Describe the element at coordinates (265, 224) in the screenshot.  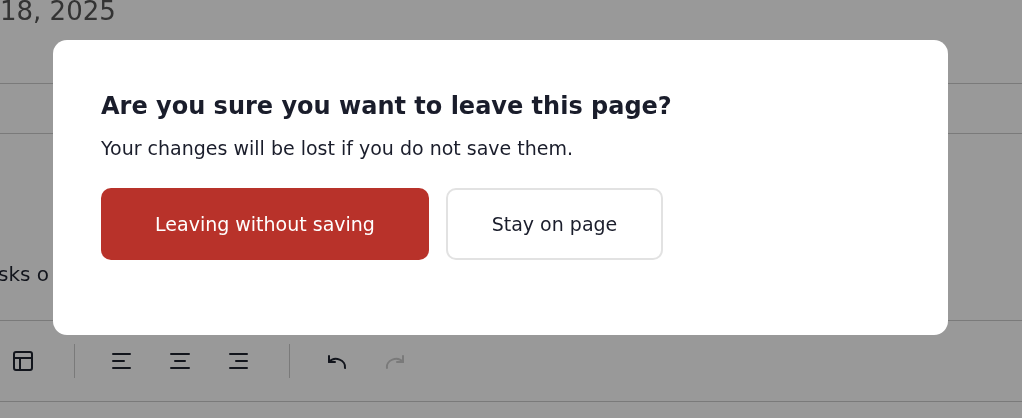
I see `leave-button: Leaving without saving` at that location.